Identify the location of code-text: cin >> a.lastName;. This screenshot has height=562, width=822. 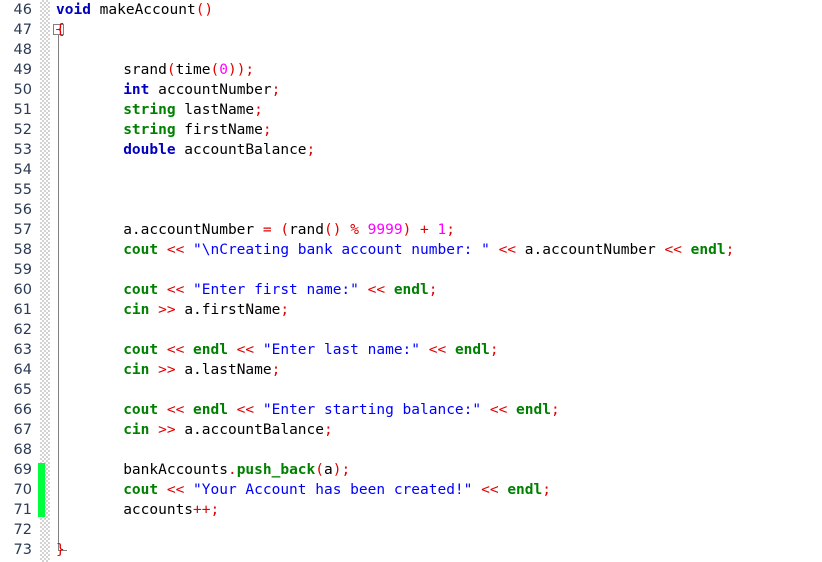
(201, 370).